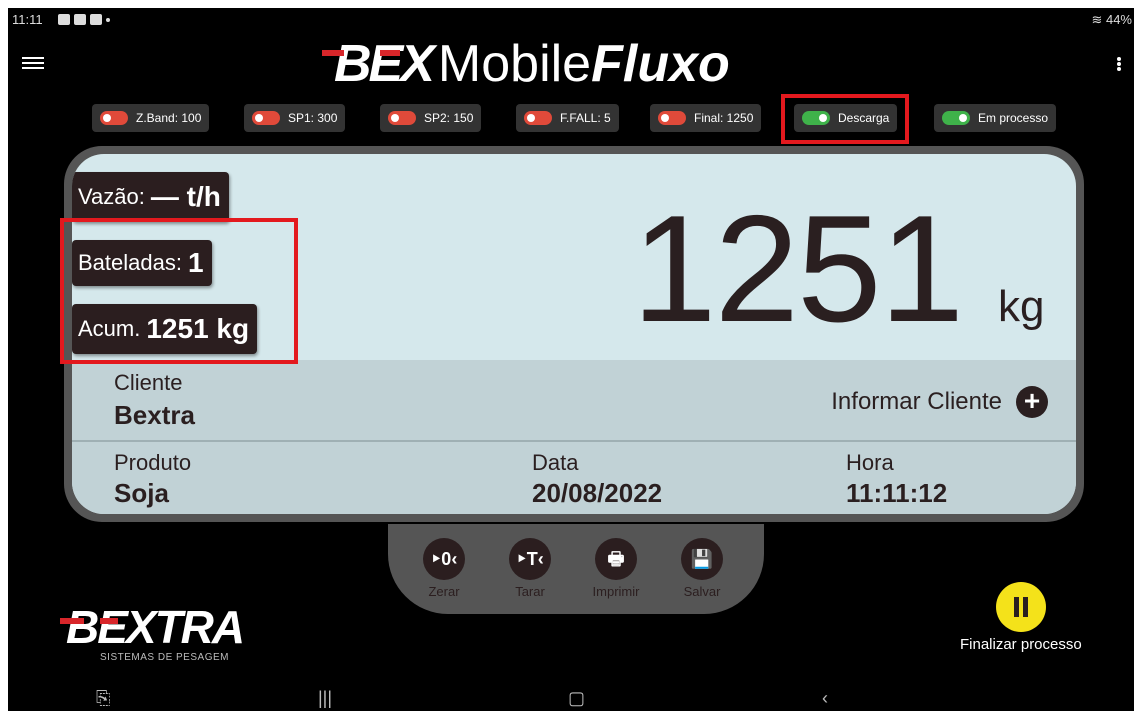 The height and width of the screenshot is (711, 1134). What do you see at coordinates (155, 627) in the screenshot?
I see `bextra-logo-text: BEXTRA` at bounding box center [155, 627].